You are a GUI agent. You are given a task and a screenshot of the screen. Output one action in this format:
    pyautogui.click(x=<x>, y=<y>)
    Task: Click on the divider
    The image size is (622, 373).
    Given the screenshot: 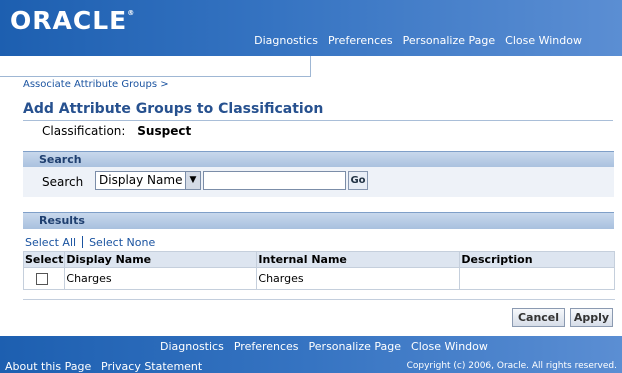 What is the action you would take?
    pyautogui.click(x=319, y=299)
    